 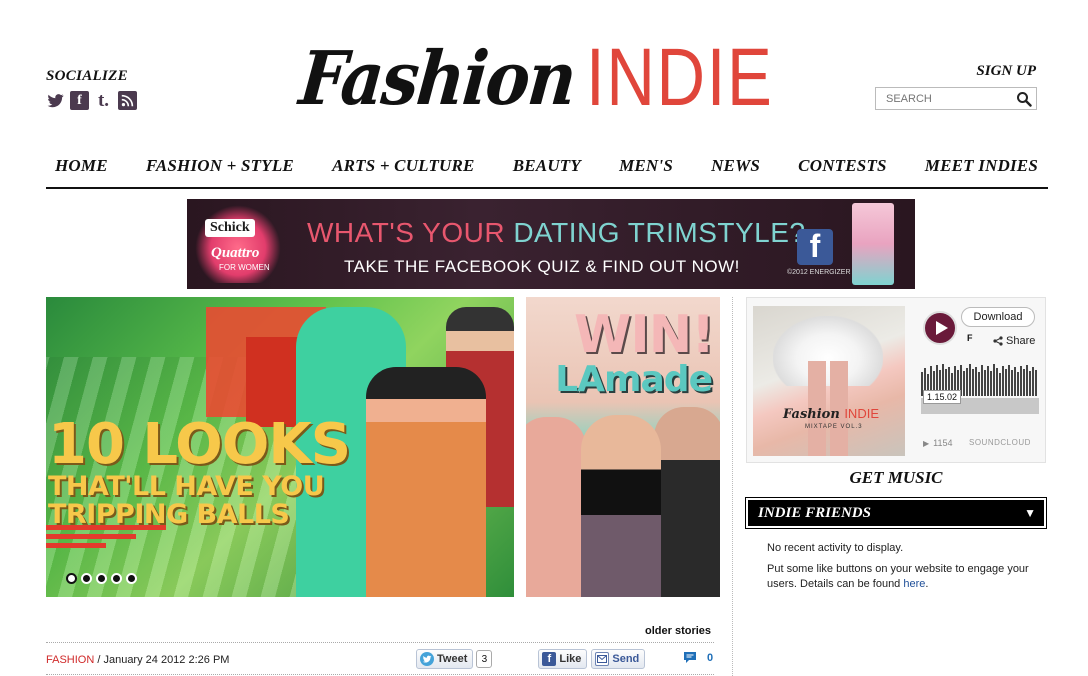 I want to click on get-music-link: GET MUSIC, so click(x=896, y=478).